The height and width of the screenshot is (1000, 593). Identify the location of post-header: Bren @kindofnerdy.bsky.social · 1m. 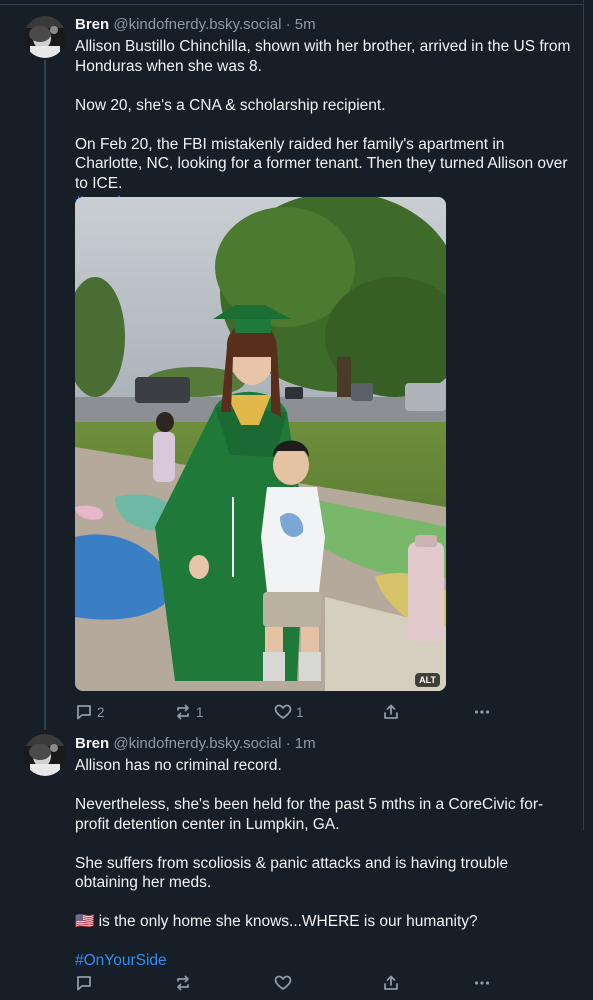
(195, 744).